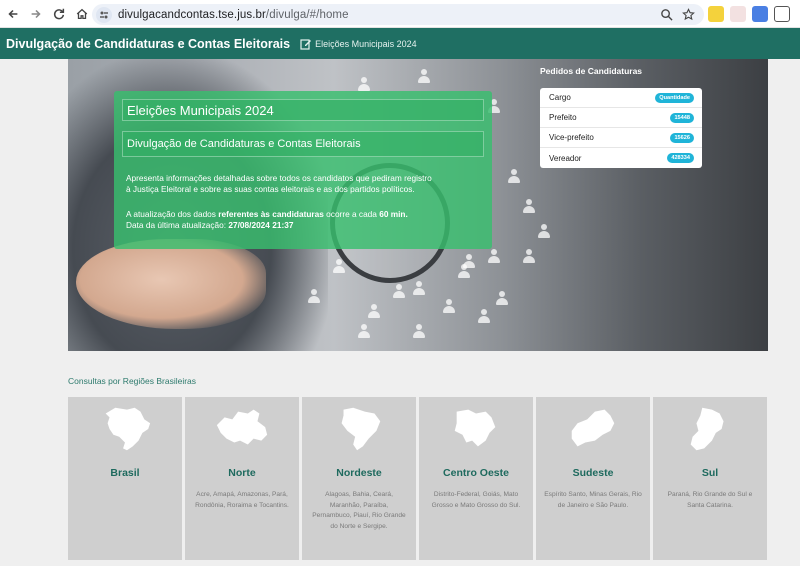 The image size is (800, 566). I want to click on edit-icon, so click(306, 44).